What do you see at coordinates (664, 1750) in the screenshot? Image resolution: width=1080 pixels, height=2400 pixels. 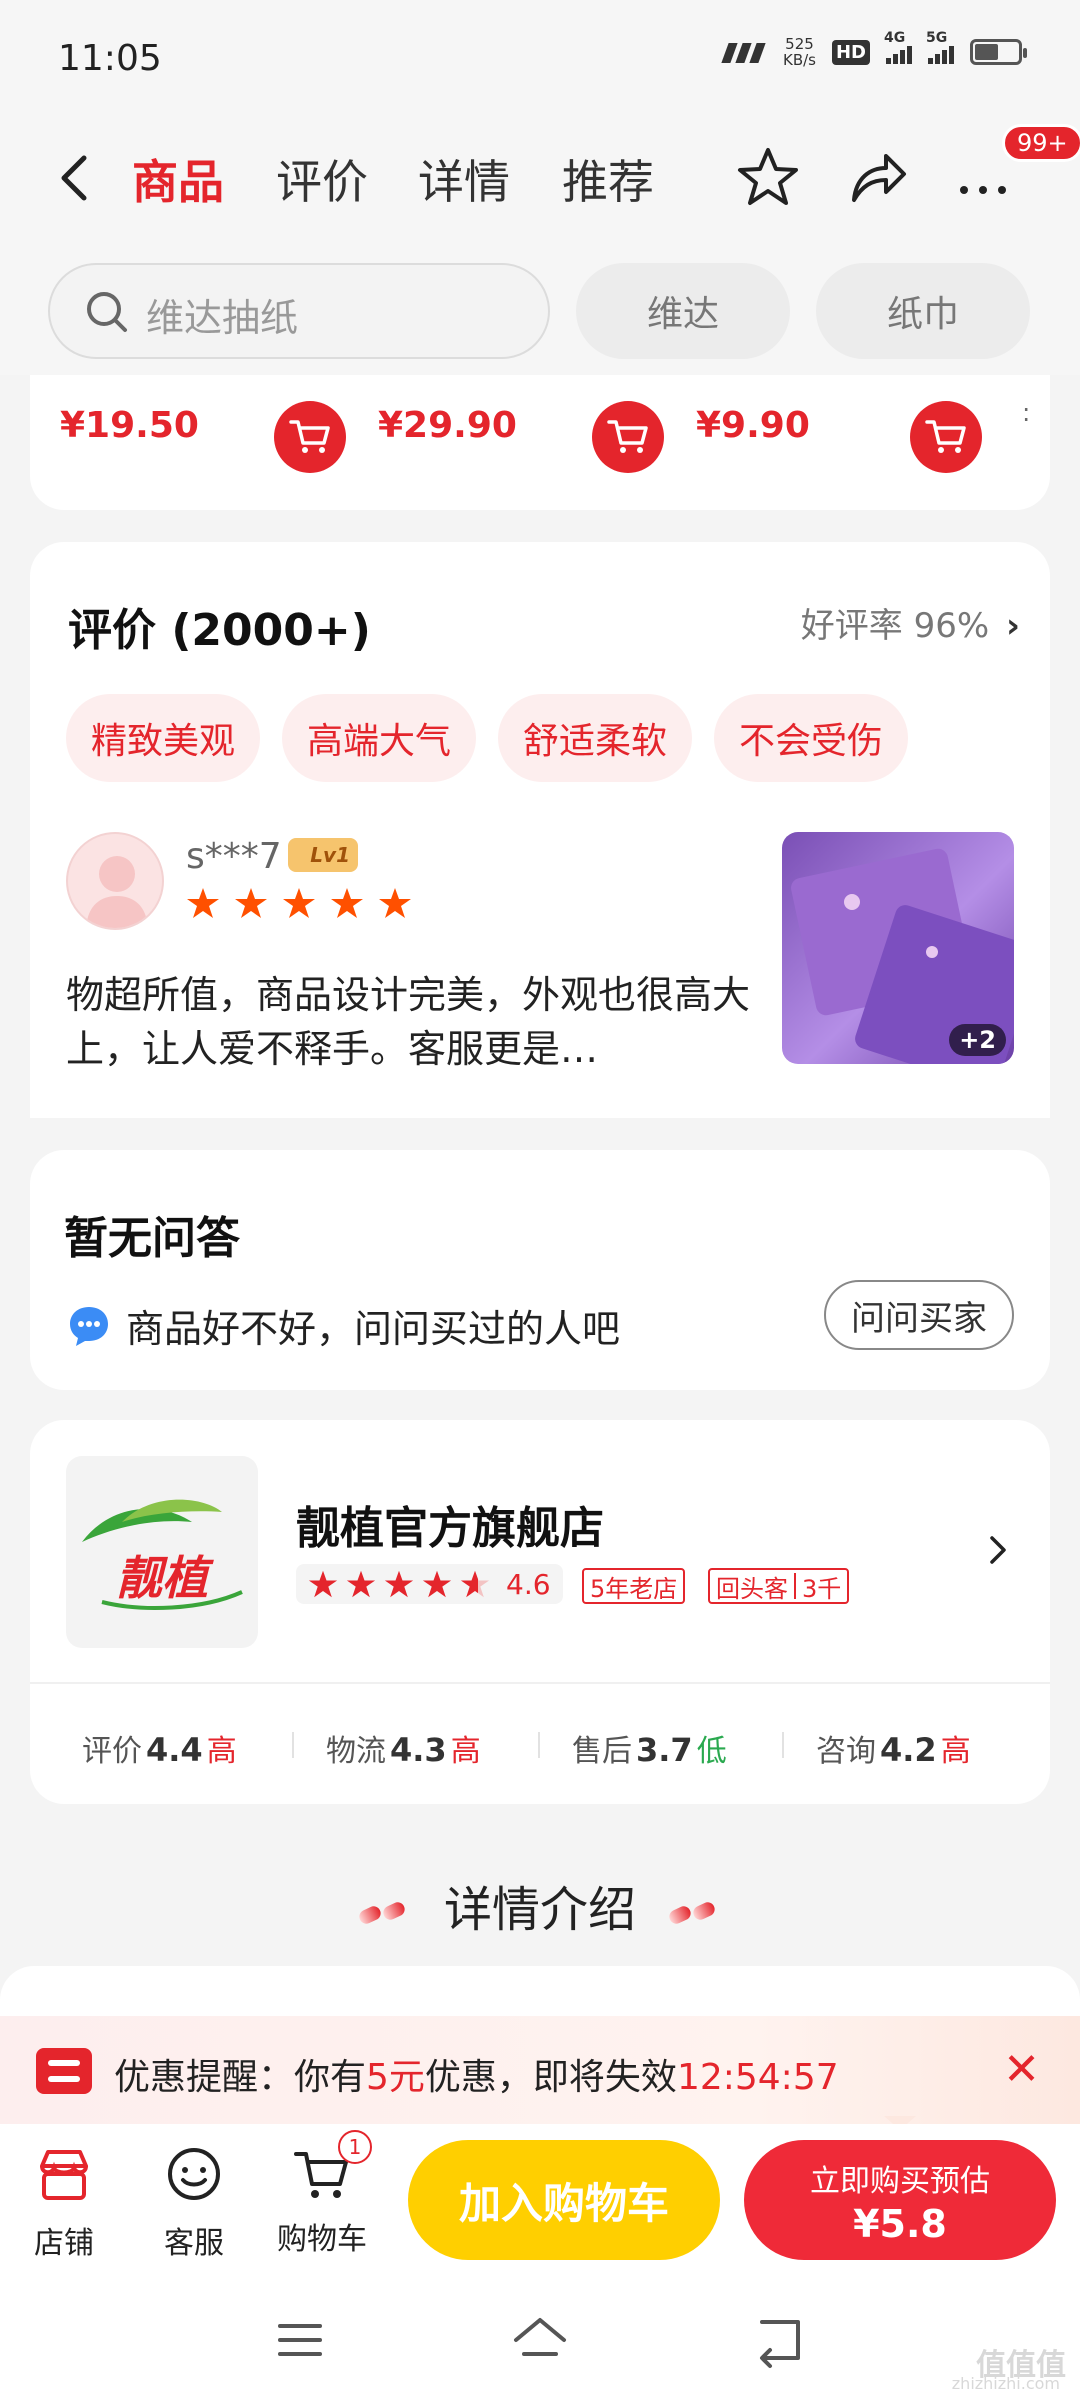 I see `metric-score: 3.7` at bounding box center [664, 1750].